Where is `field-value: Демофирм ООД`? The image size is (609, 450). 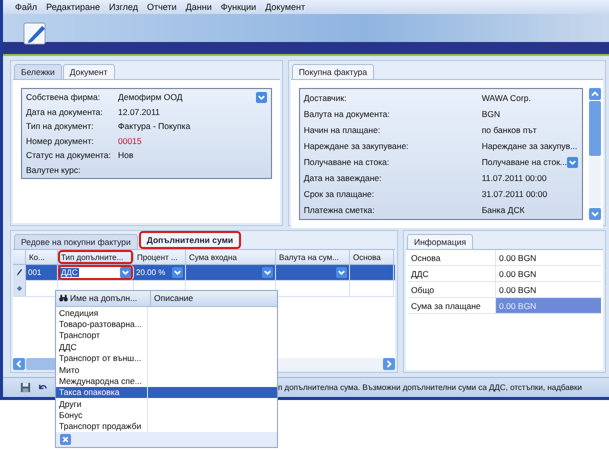
field-value: Демофирм ООД is located at coordinates (150, 97).